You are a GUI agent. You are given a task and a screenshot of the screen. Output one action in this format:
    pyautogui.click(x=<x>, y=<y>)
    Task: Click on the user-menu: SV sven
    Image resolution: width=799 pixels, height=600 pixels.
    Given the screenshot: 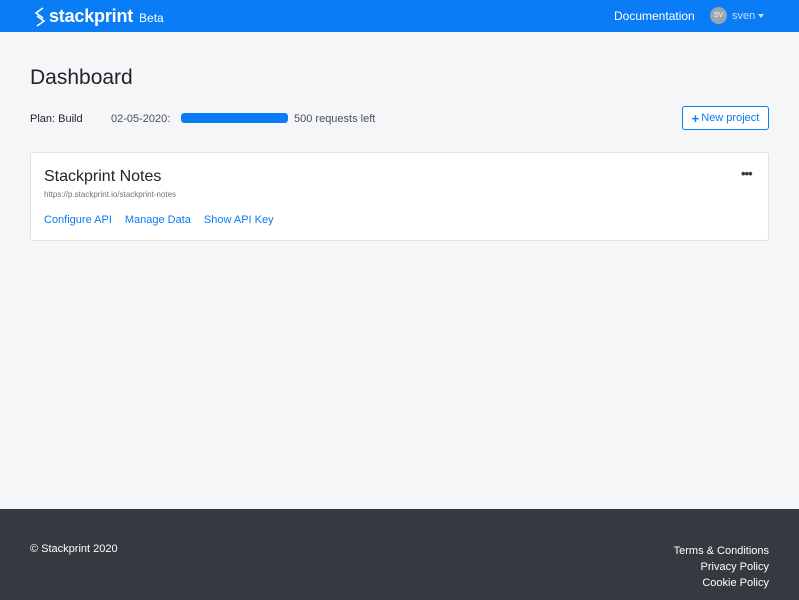 What is the action you would take?
    pyautogui.click(x=737, y=15)
    